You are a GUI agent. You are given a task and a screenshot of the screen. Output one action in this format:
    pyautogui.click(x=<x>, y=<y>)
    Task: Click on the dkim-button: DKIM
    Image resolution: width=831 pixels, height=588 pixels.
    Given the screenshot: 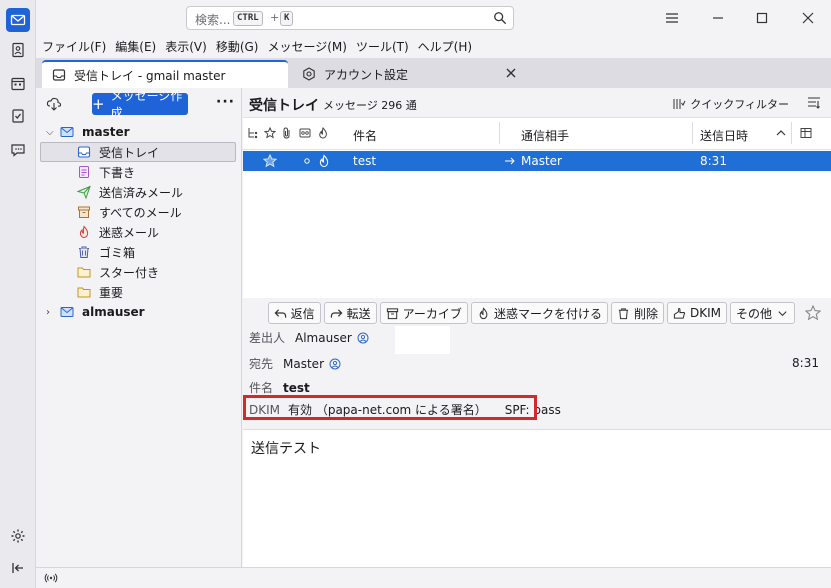 What is the action you would take?
    pyautogui.click(x=696, y=313)
    